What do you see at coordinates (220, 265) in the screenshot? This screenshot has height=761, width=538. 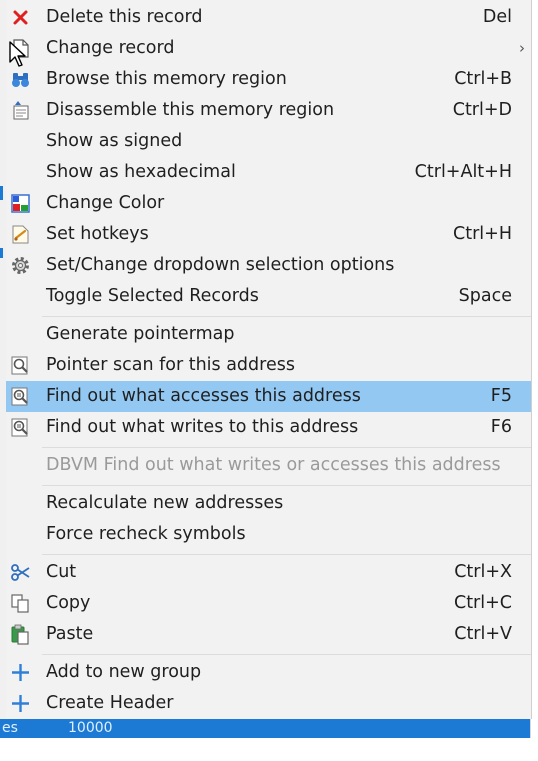 I see `menu-item-label: Set/Change dropdown selection options` at bounding box center [220, 265].